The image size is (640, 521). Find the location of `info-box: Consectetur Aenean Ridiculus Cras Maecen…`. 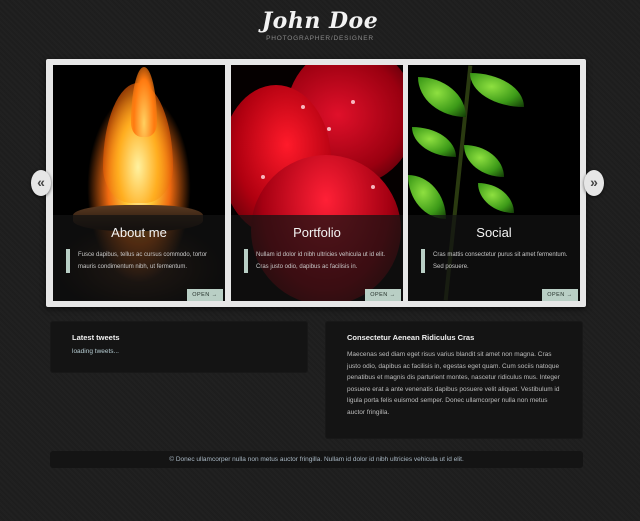

info-box: Consectetur Aenean Ridiculus Cras Maecen… is located at coordinates (454, 380).